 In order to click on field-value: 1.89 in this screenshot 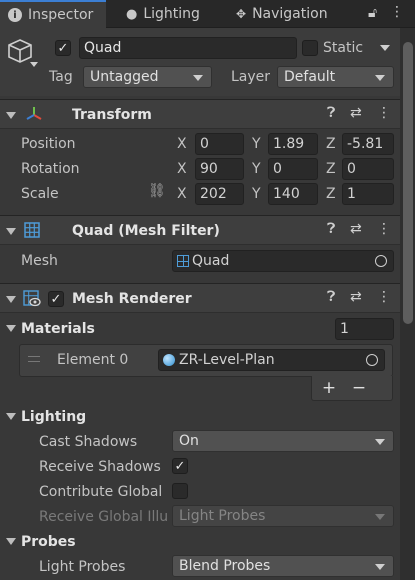, I will do `click(289, 144)`.